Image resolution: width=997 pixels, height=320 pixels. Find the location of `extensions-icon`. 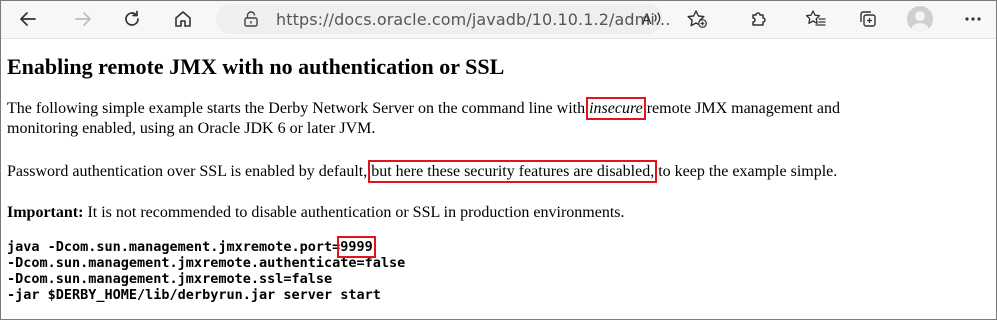

extensions-icon is located at coordinates (759, 19).